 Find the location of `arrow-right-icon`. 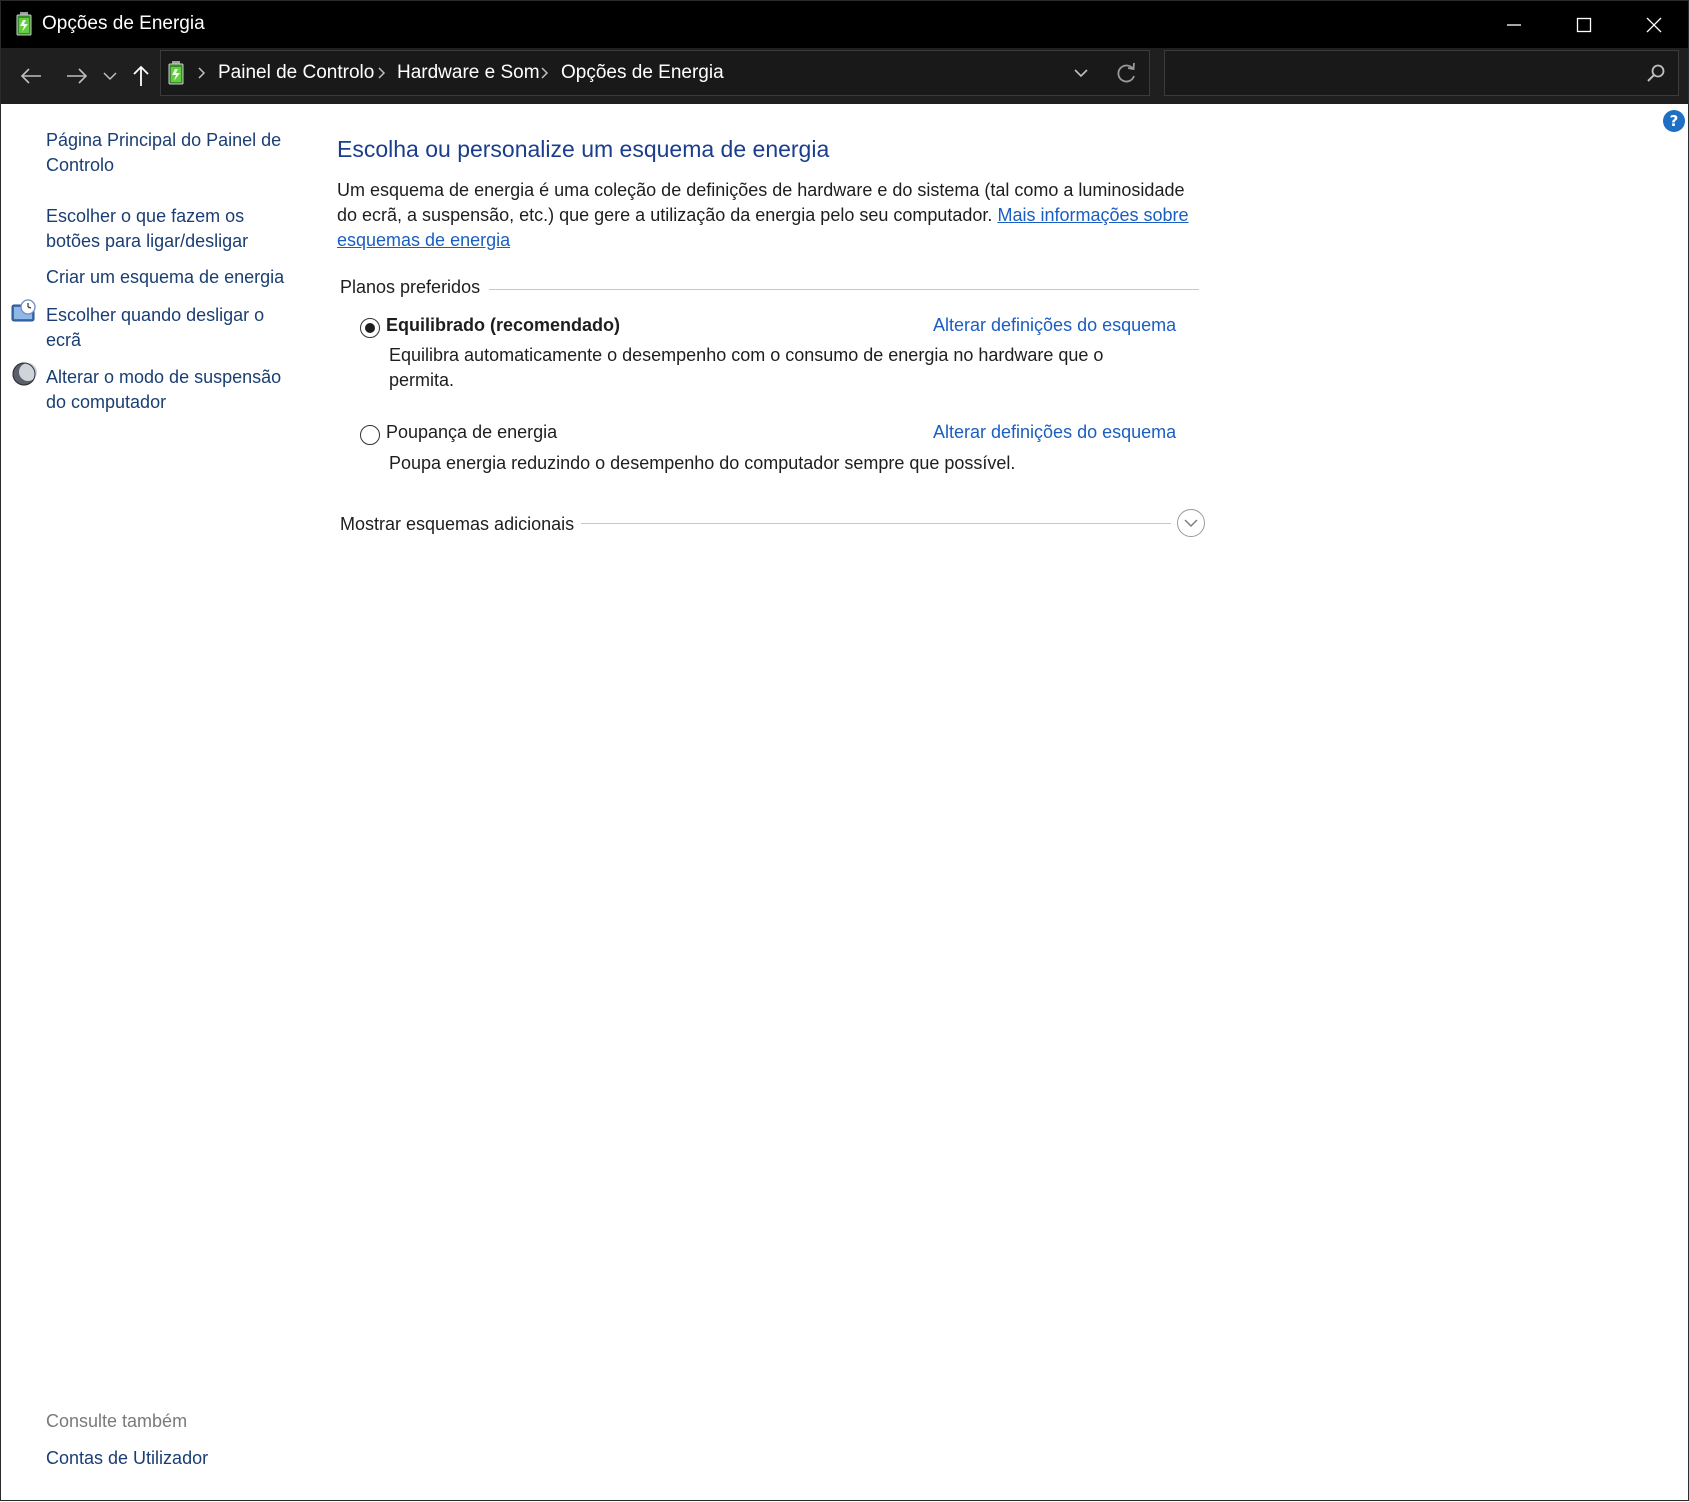

arrow-right-icon is located at coordinates (77, 76).